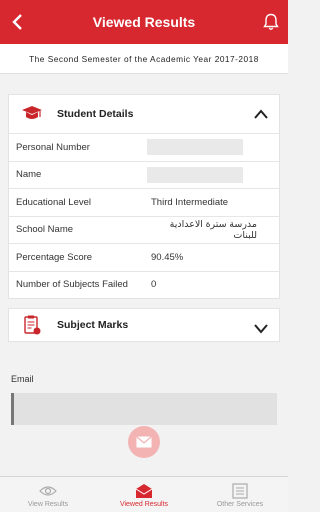 Image resolution: width=320 pixels, height=512 pixels. What do you see at coordinates (53, 202) in the screenshot?
I see `detail-label: Educational Level` at bounding box center [53, 202].